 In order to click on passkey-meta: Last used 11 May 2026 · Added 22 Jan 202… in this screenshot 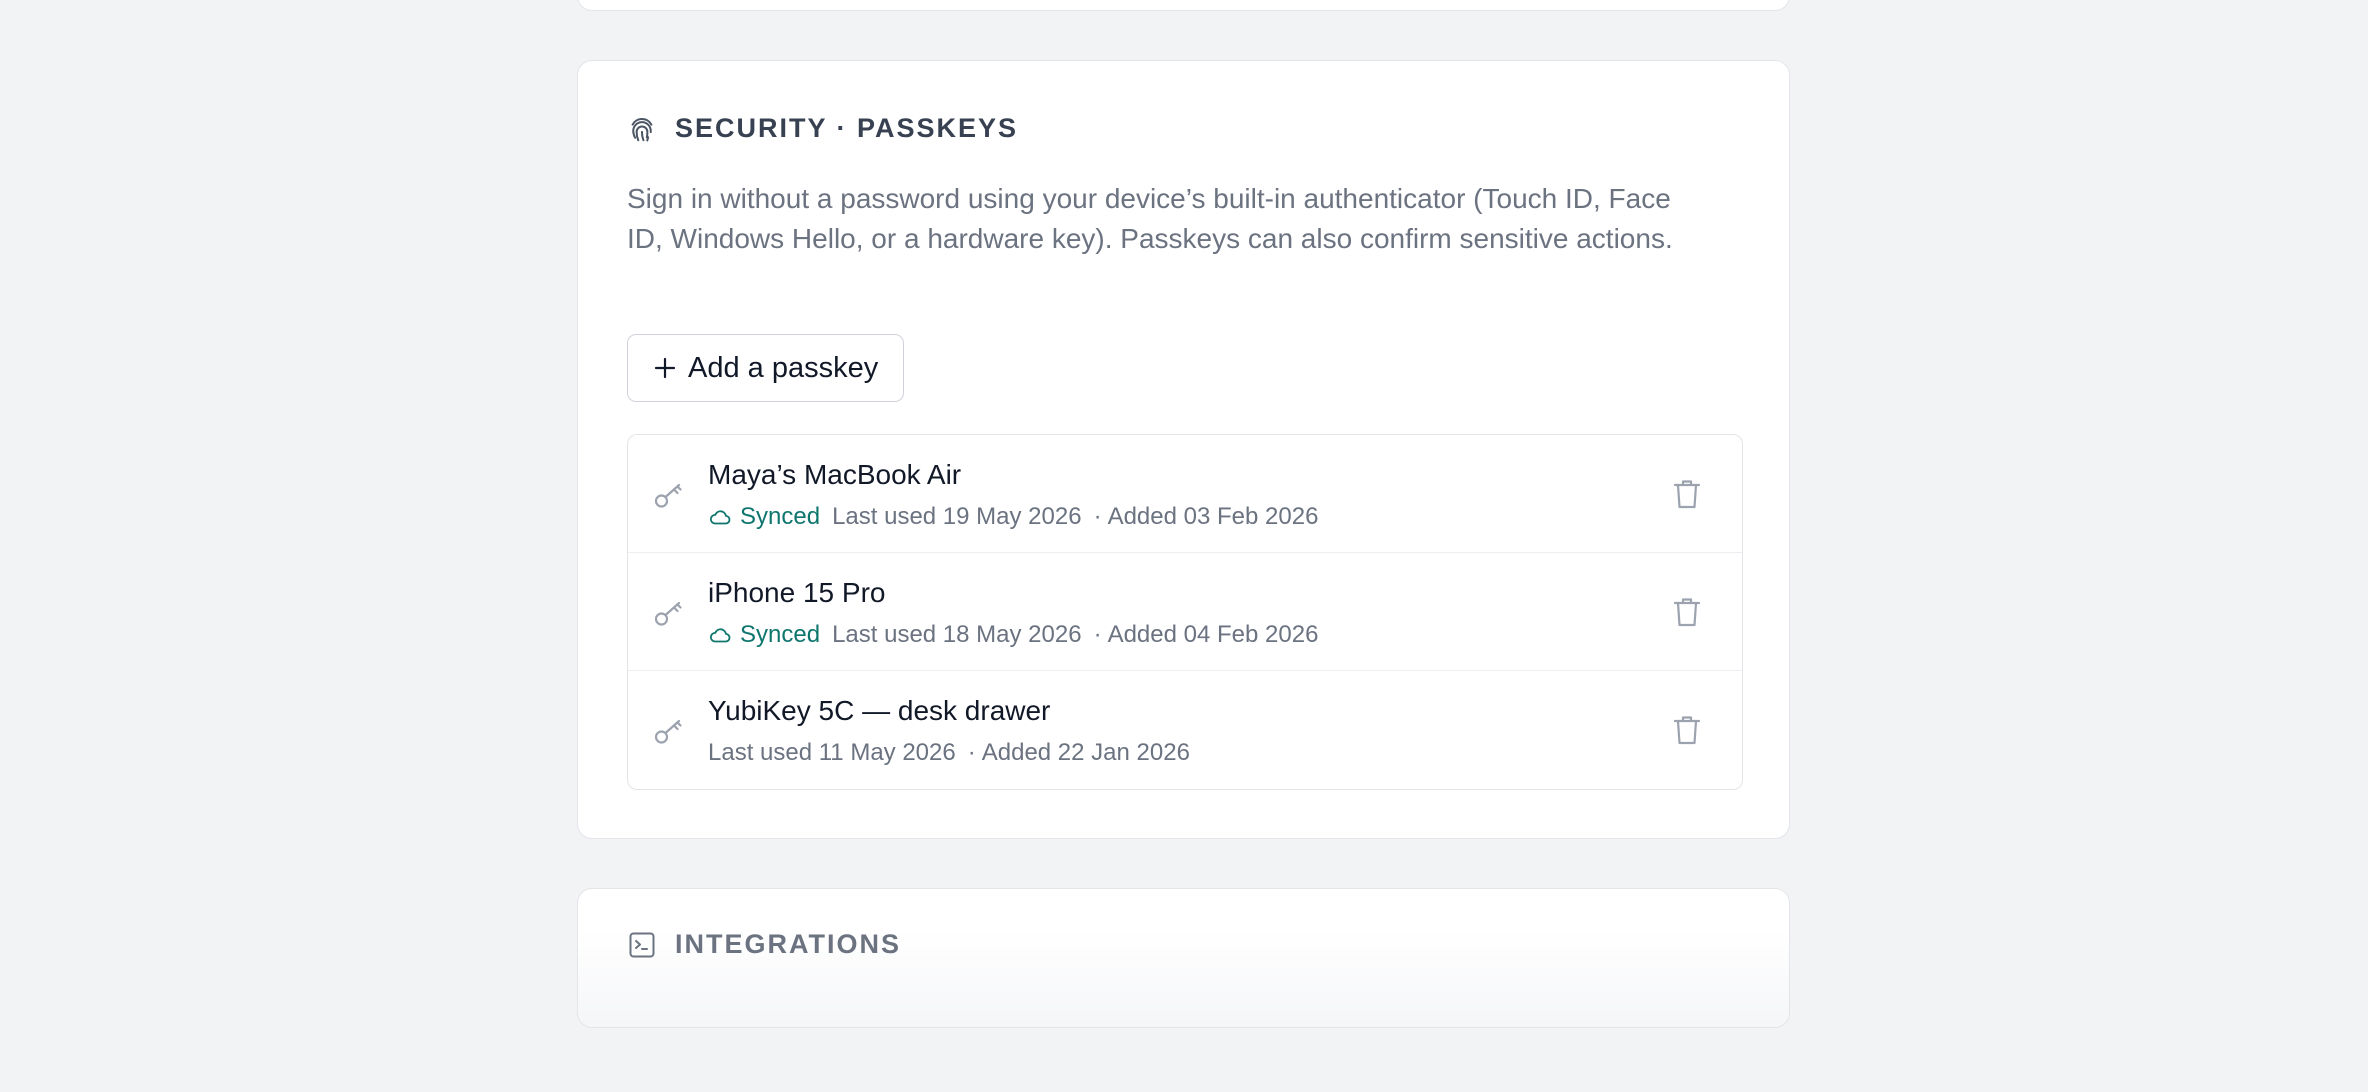, I will do `click(949, 753)`.